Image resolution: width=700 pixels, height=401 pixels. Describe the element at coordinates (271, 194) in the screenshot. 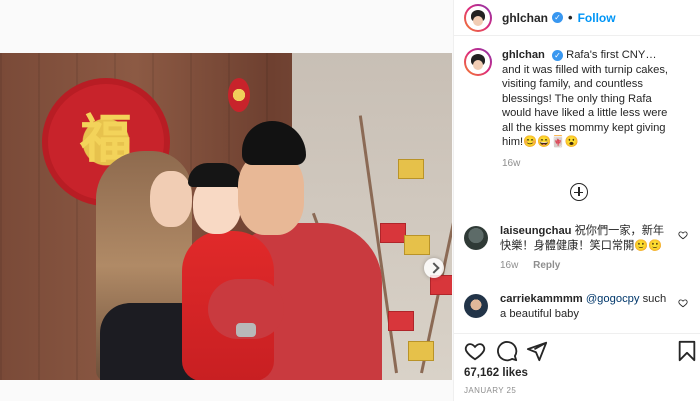

I see `man-face` at that location.